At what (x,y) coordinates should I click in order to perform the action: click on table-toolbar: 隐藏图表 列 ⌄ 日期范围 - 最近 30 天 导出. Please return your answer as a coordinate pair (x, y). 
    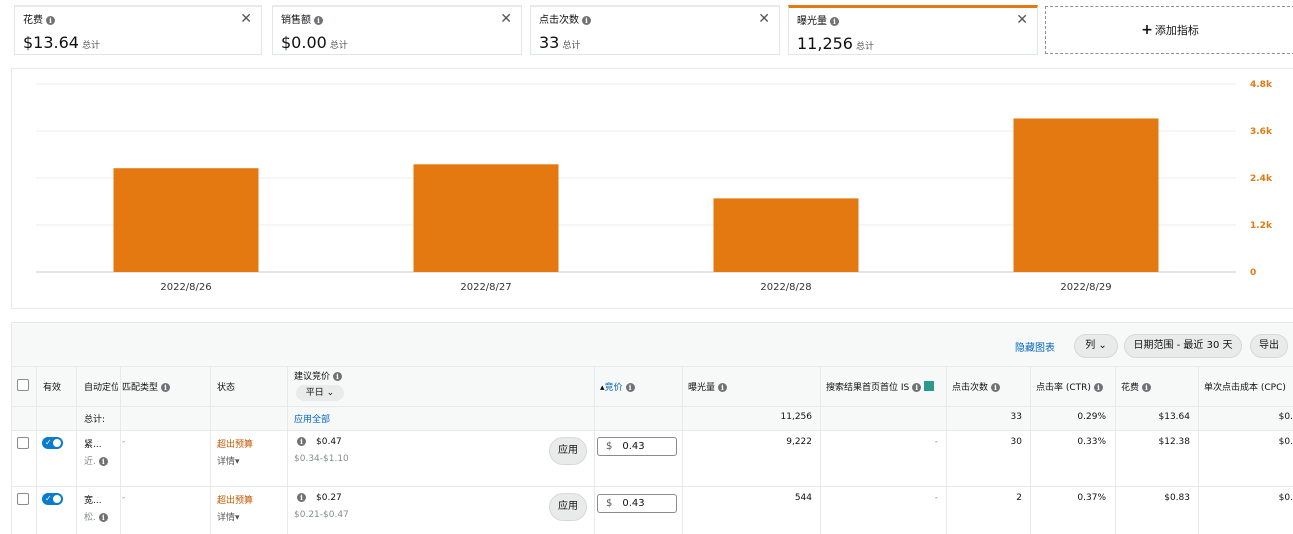
    Looking at the image, I should click on (652, 345).